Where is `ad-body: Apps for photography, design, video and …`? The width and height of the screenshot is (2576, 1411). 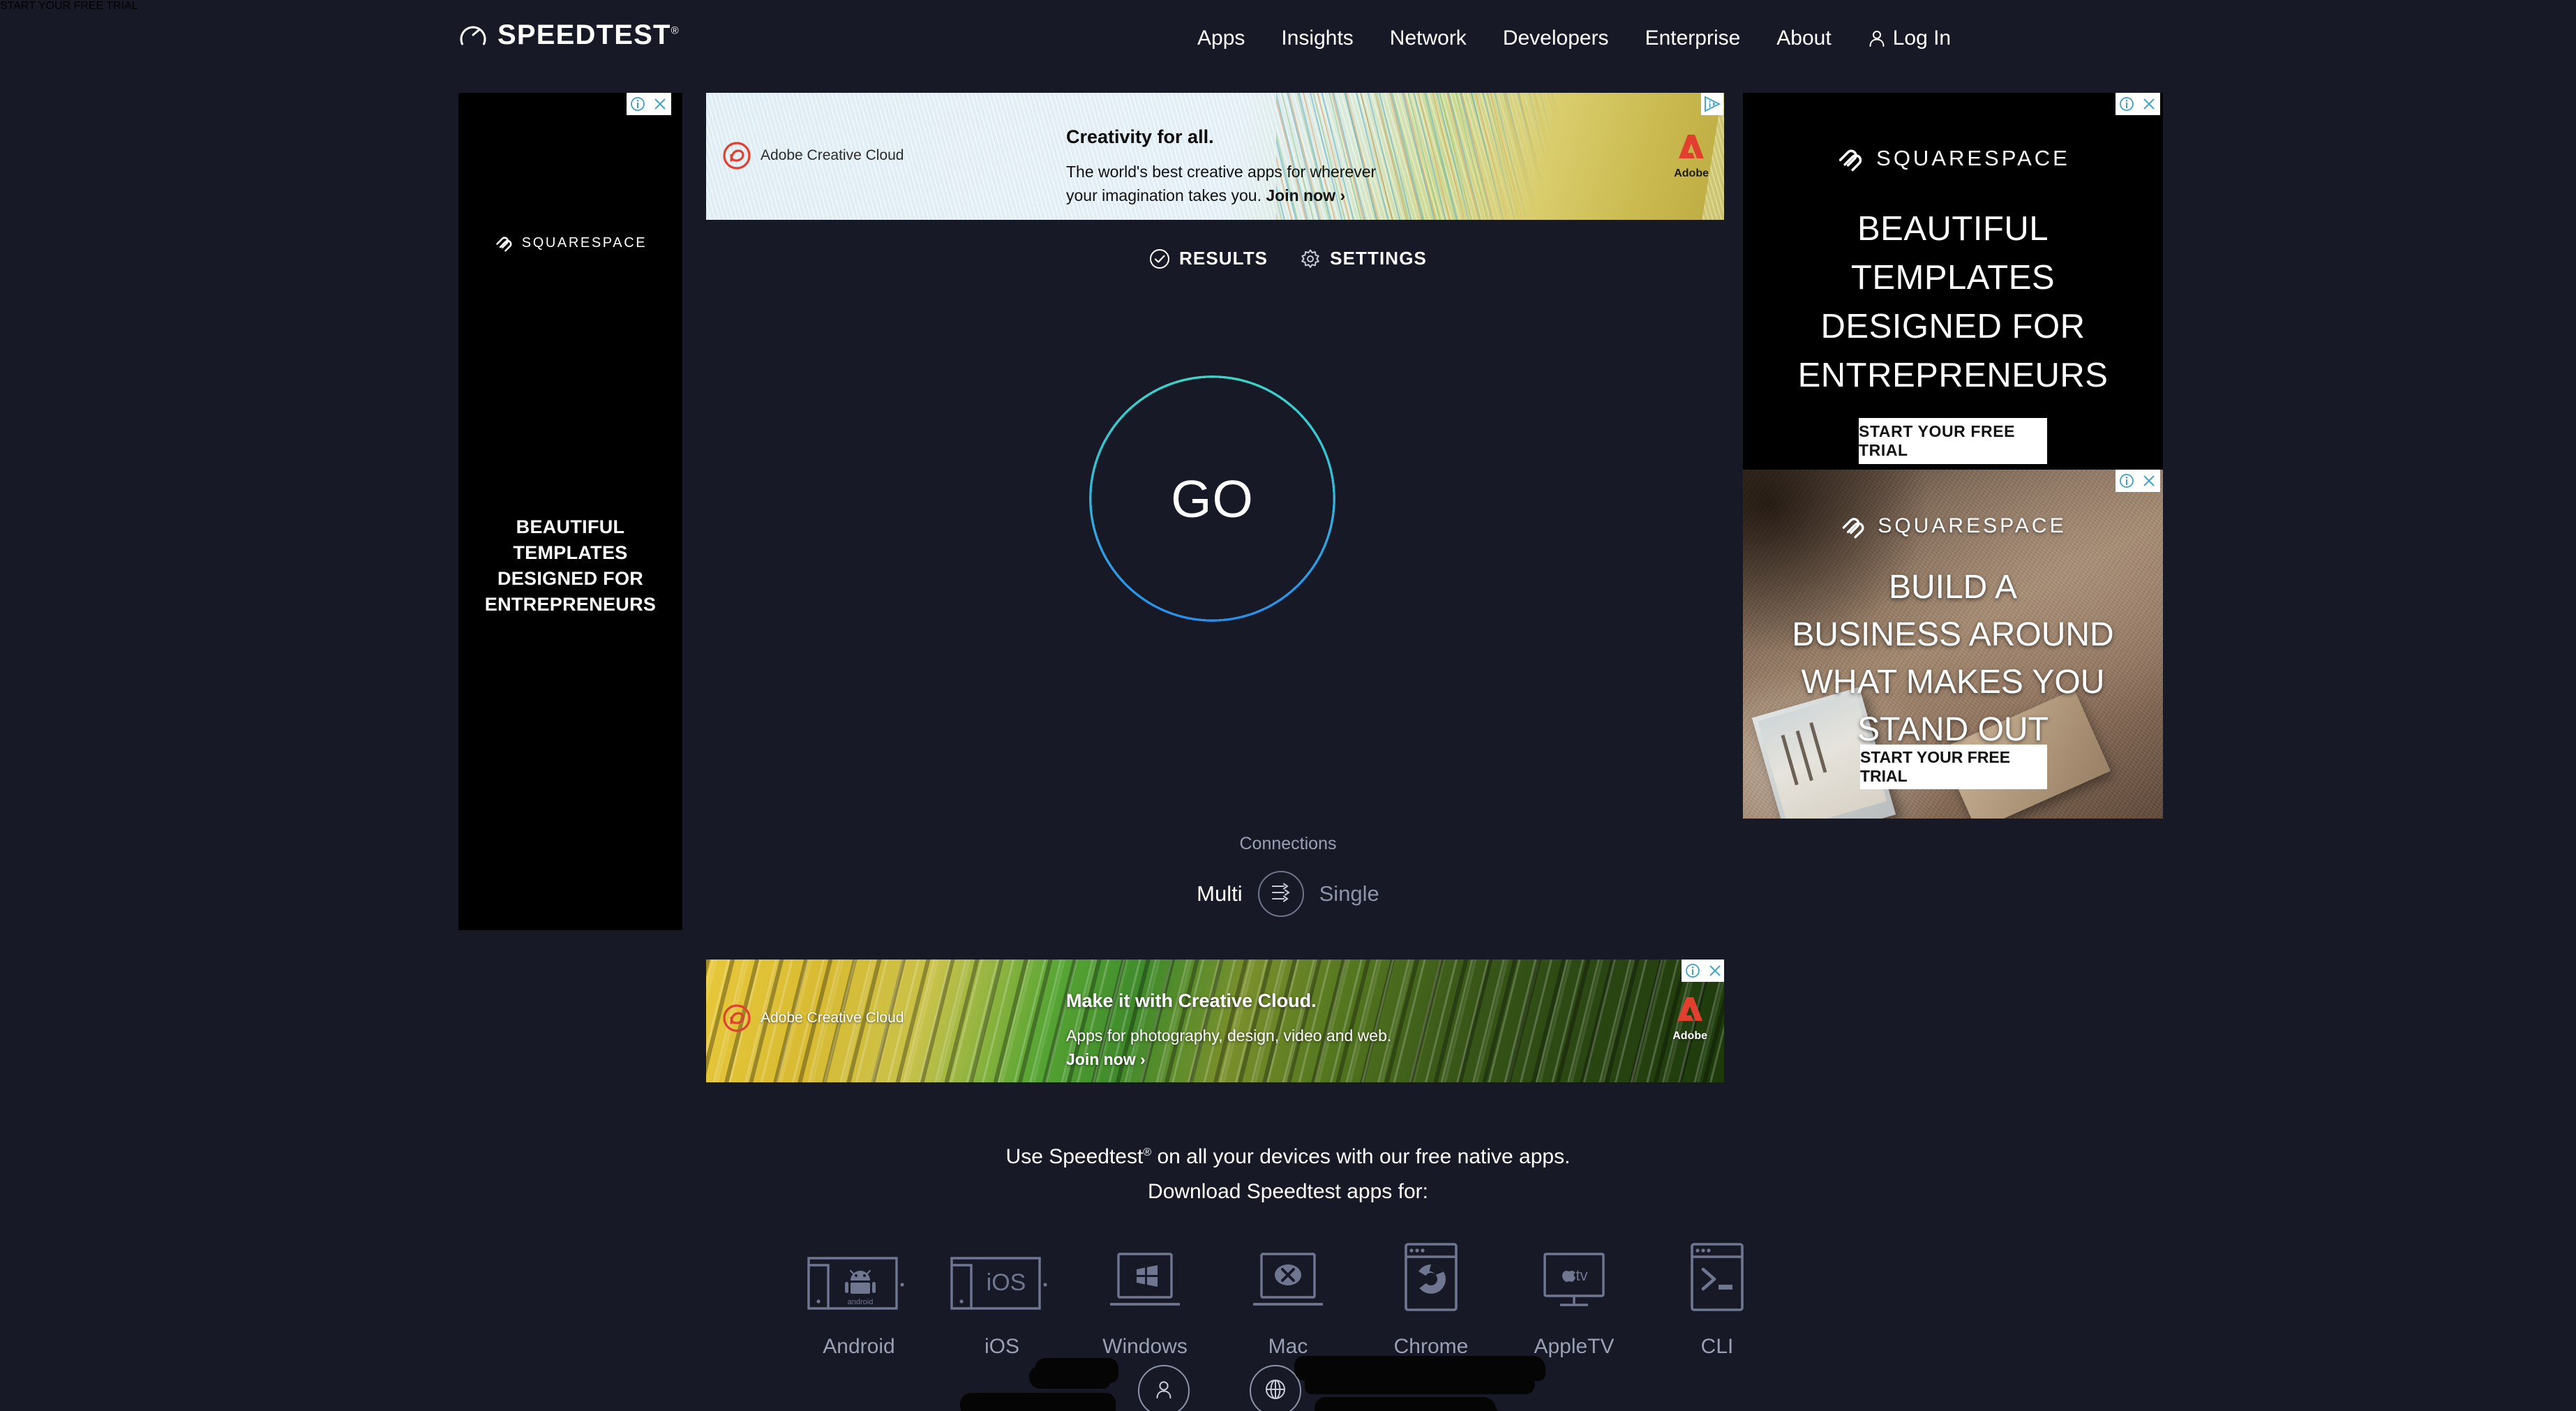
ad-body: Apps for photography, design, video and … is located at coordinates (1296, 1047).